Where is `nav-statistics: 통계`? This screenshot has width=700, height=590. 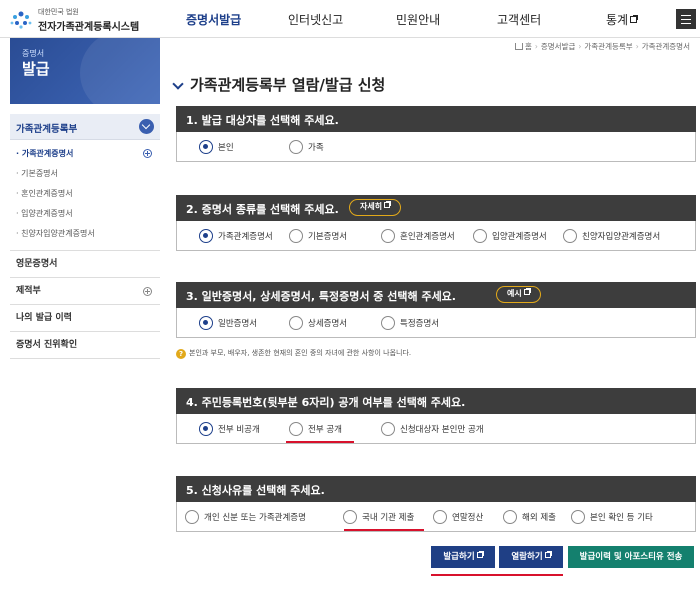
nav-statistics: 통계 is located at coordinates (622, 19).